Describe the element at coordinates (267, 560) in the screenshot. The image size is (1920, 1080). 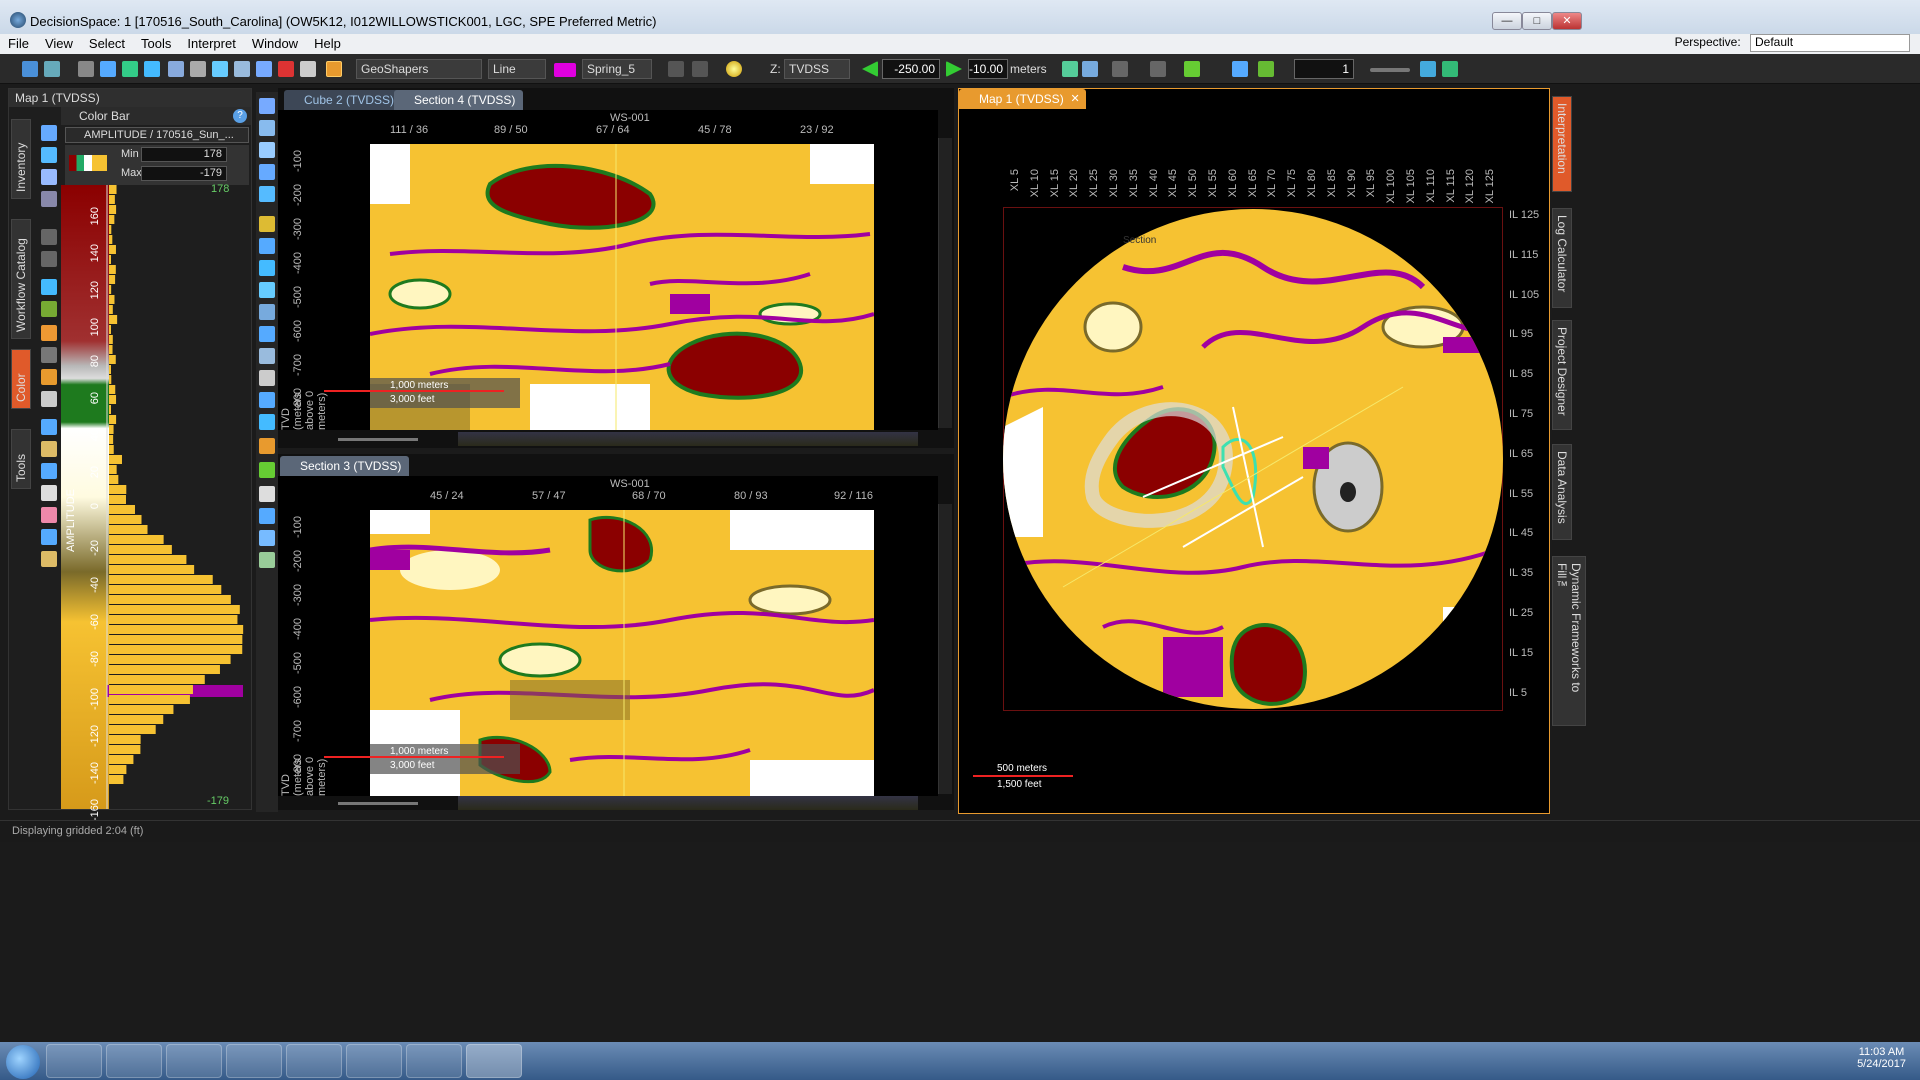
I see `find-icon` at that location.